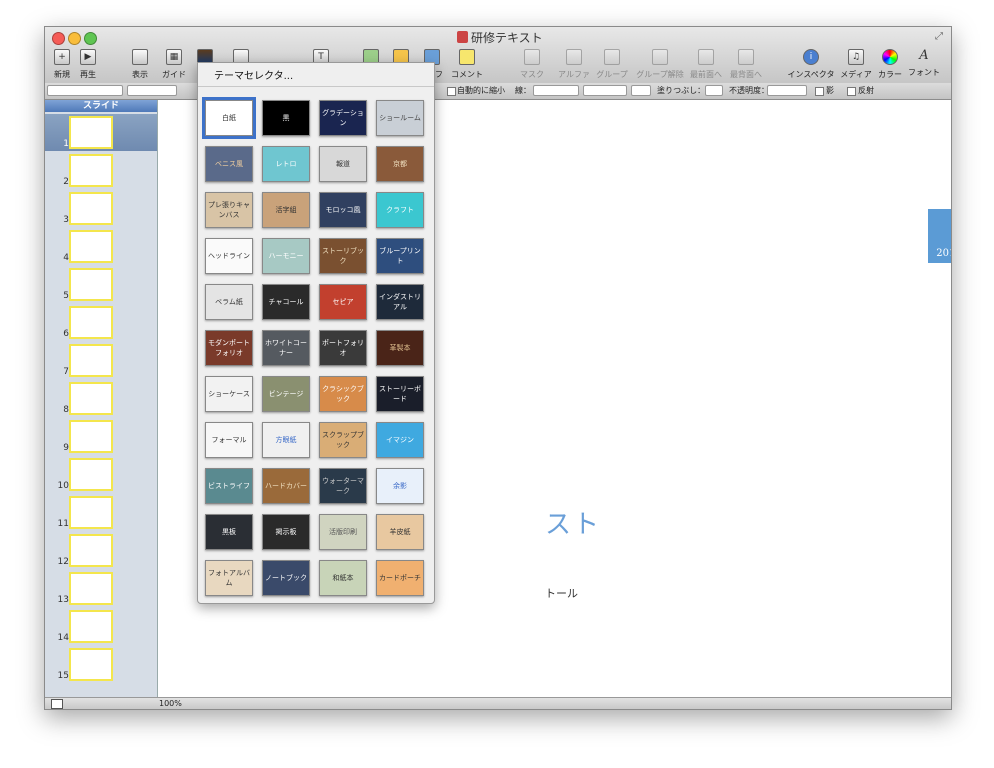 The width and height of the screenshot is (994, 768). Describe the element at coordinates (400, 486) in the screenshot. I see `theme-thumbnail: 余影` at that location.